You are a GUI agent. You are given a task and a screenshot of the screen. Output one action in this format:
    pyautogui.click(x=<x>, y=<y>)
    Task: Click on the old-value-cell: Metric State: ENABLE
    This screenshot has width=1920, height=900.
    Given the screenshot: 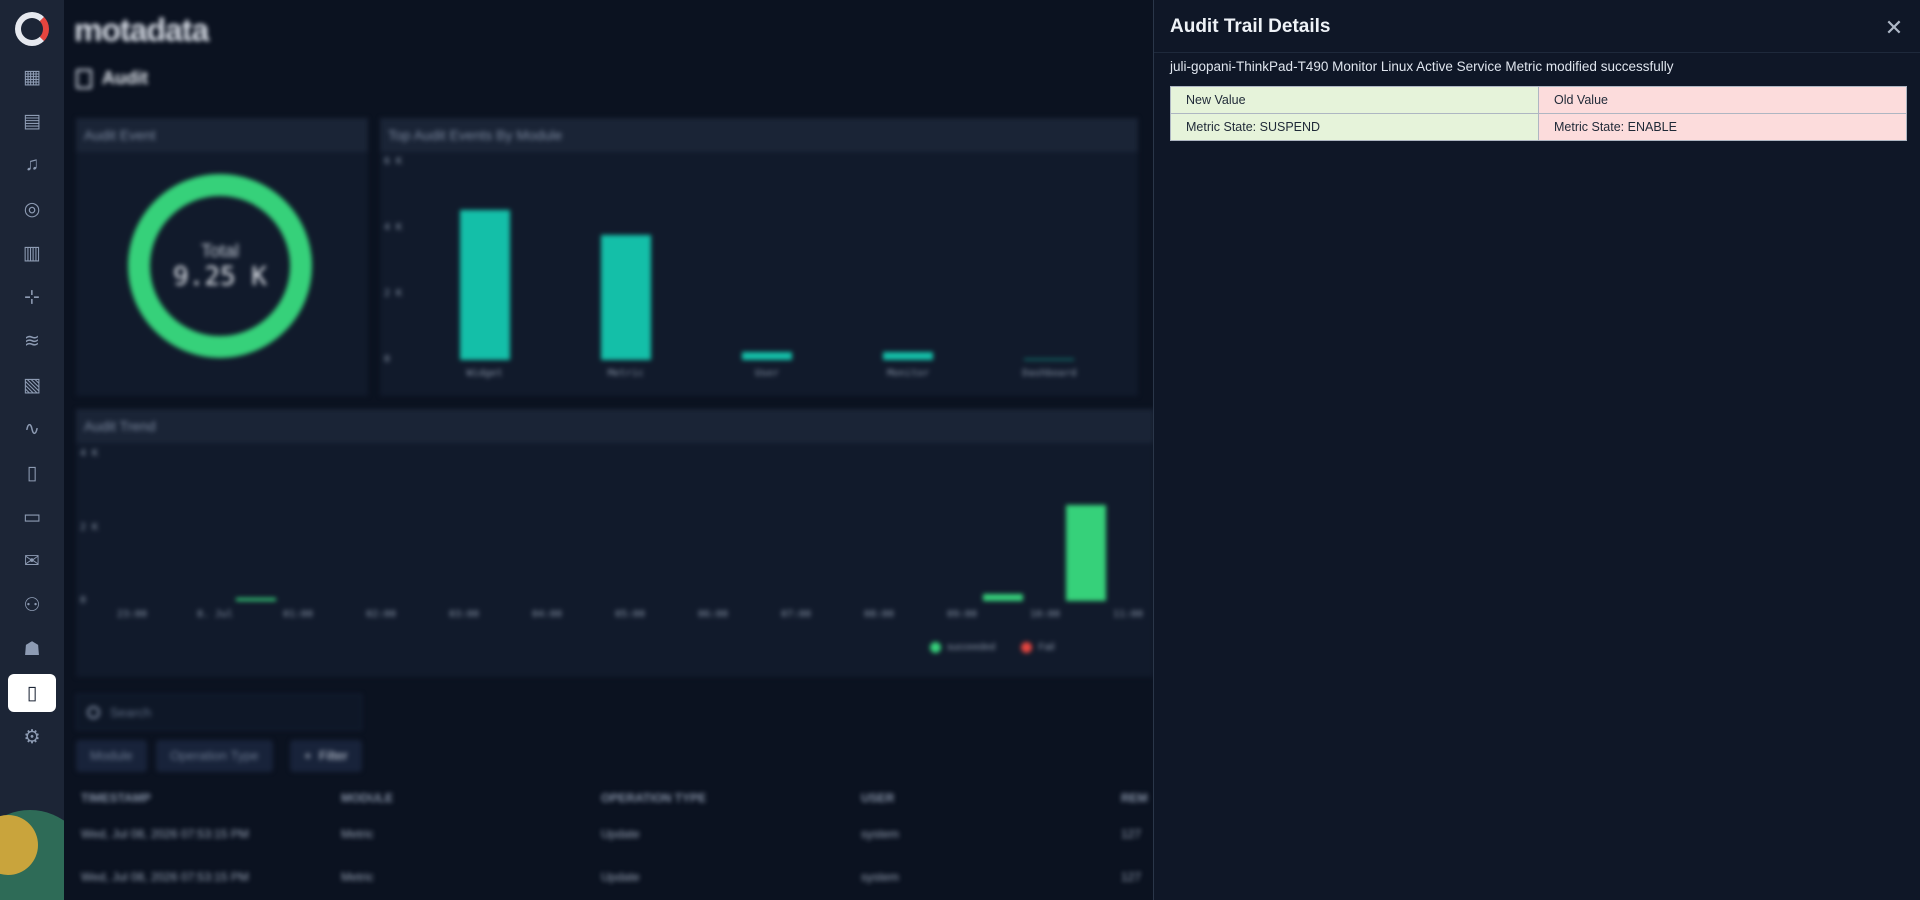 What is the action you would take?
    pyautogui.click(x=1722, y=127)
    